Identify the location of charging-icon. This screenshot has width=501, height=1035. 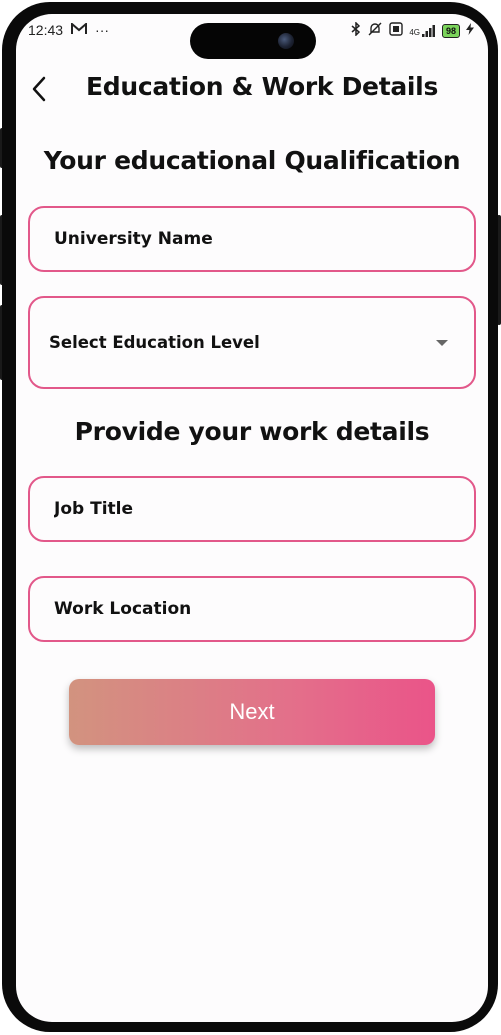
(470, 30).